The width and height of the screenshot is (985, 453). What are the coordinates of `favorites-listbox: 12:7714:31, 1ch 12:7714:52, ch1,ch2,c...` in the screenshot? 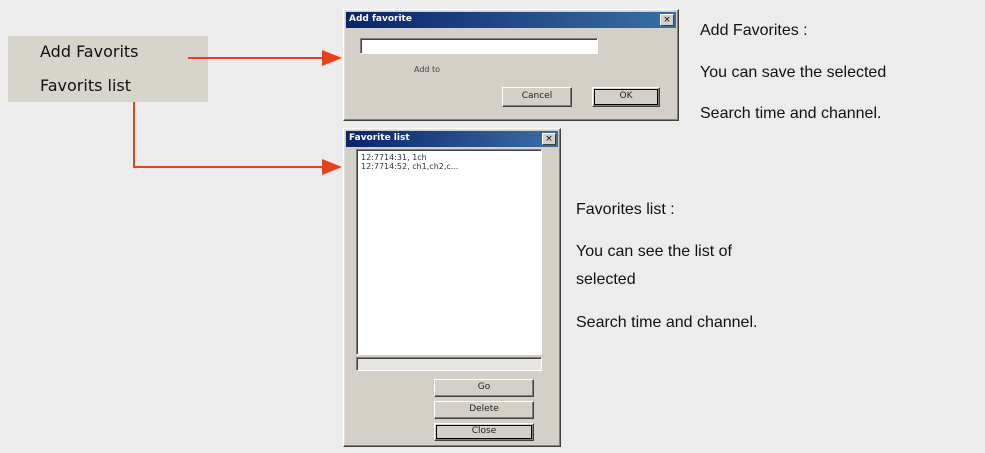 It's located at (449, 252).